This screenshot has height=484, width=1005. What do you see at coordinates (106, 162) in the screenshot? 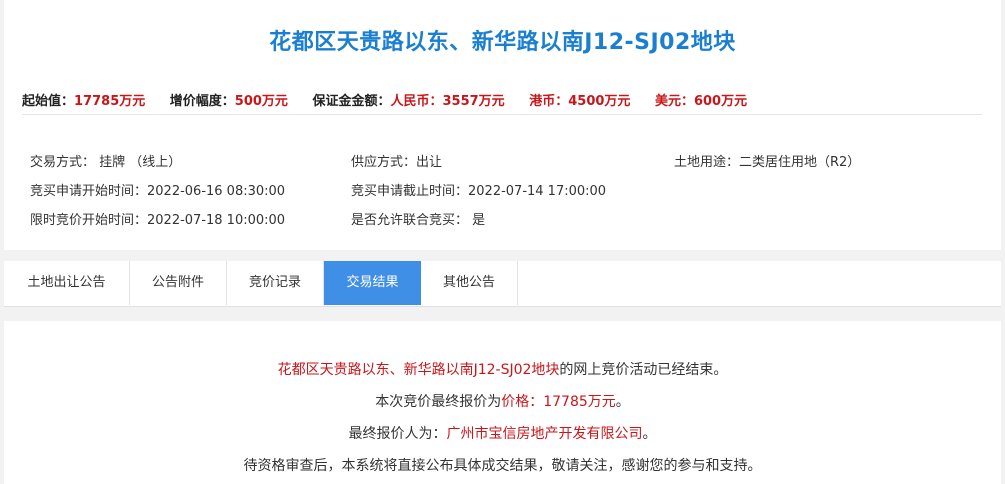
I see `trade-method: 交易方式： 挂牌 （线上）` at bounding box center [106, 162].